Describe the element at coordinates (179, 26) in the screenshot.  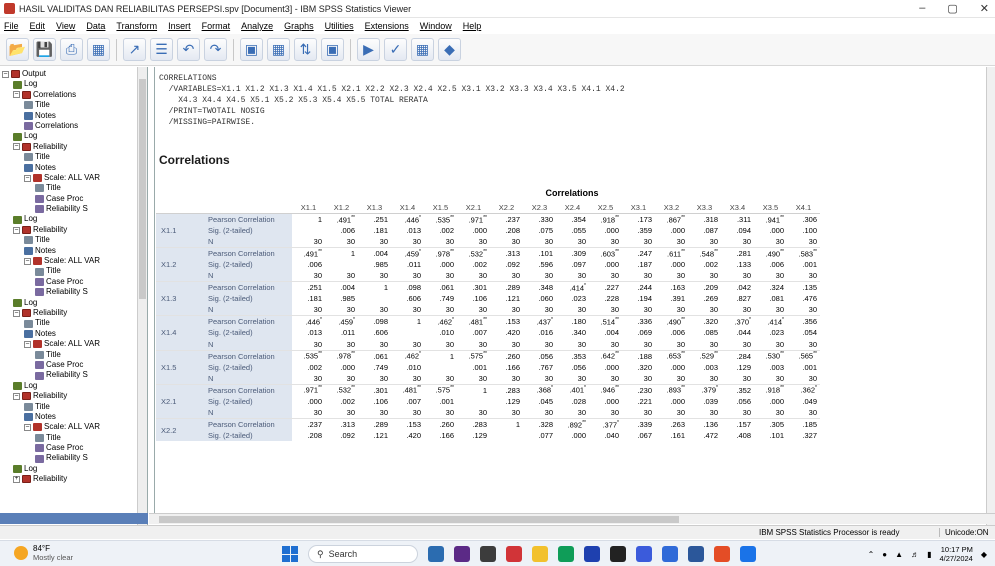
I see `menu-insert: Insert` at that location.